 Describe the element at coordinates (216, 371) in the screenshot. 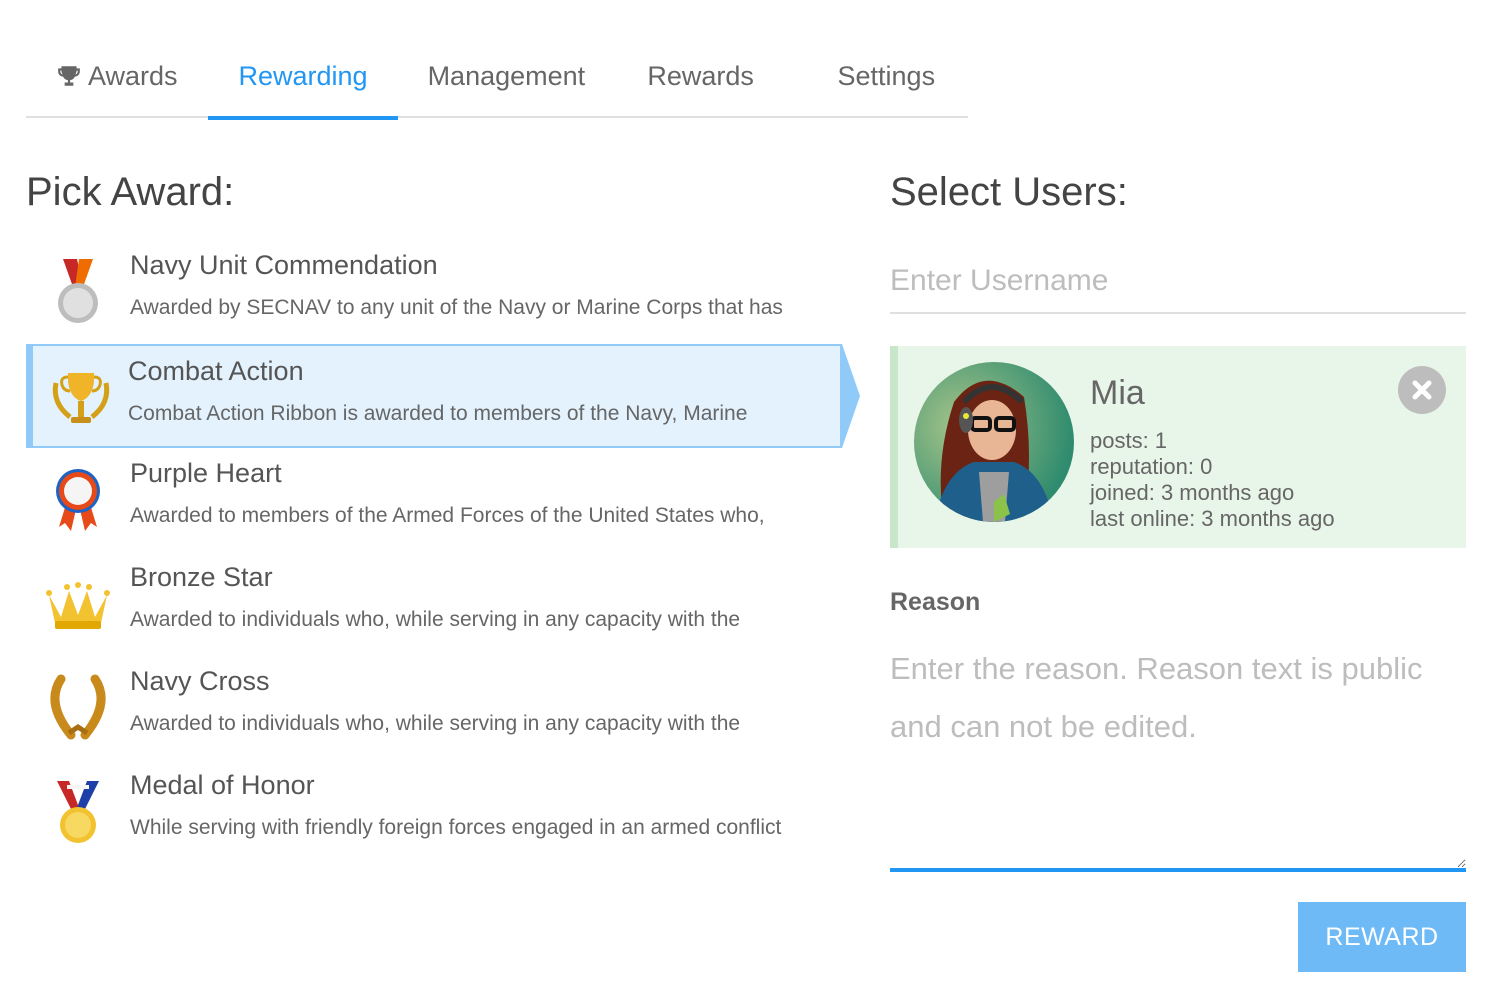

I see `award-title: Combat Action` at that location.